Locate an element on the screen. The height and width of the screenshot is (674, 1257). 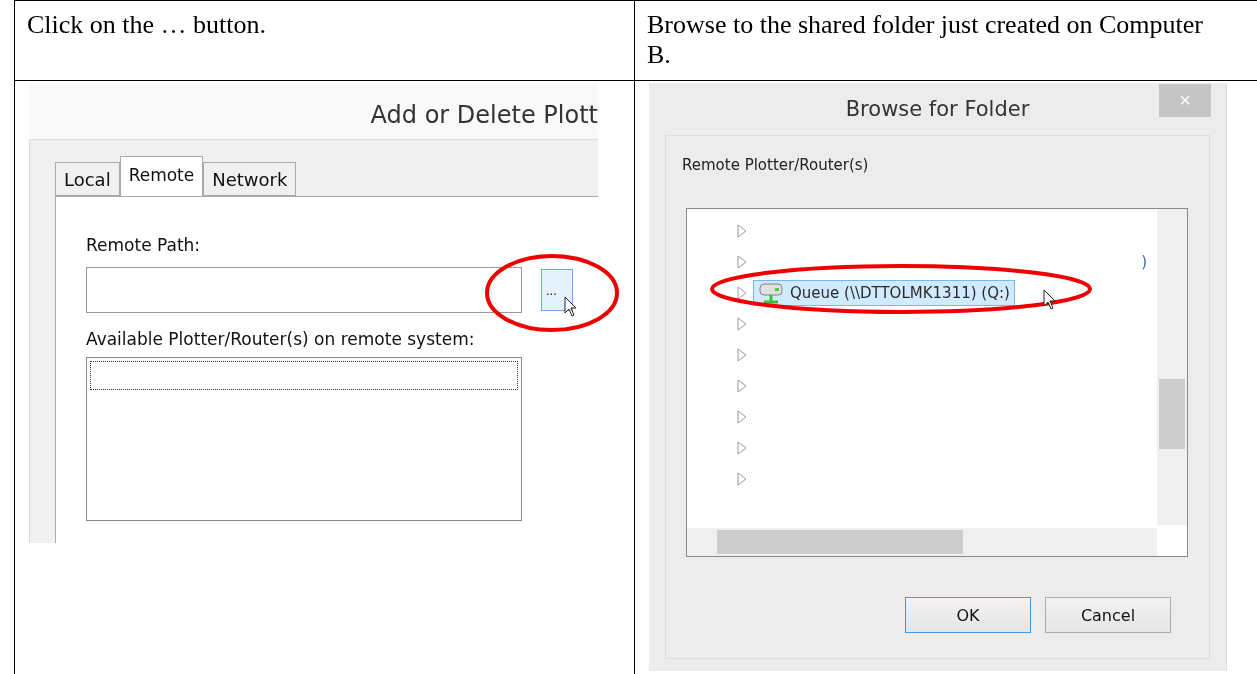
tab: Remote is located at coordinates (161, 176).